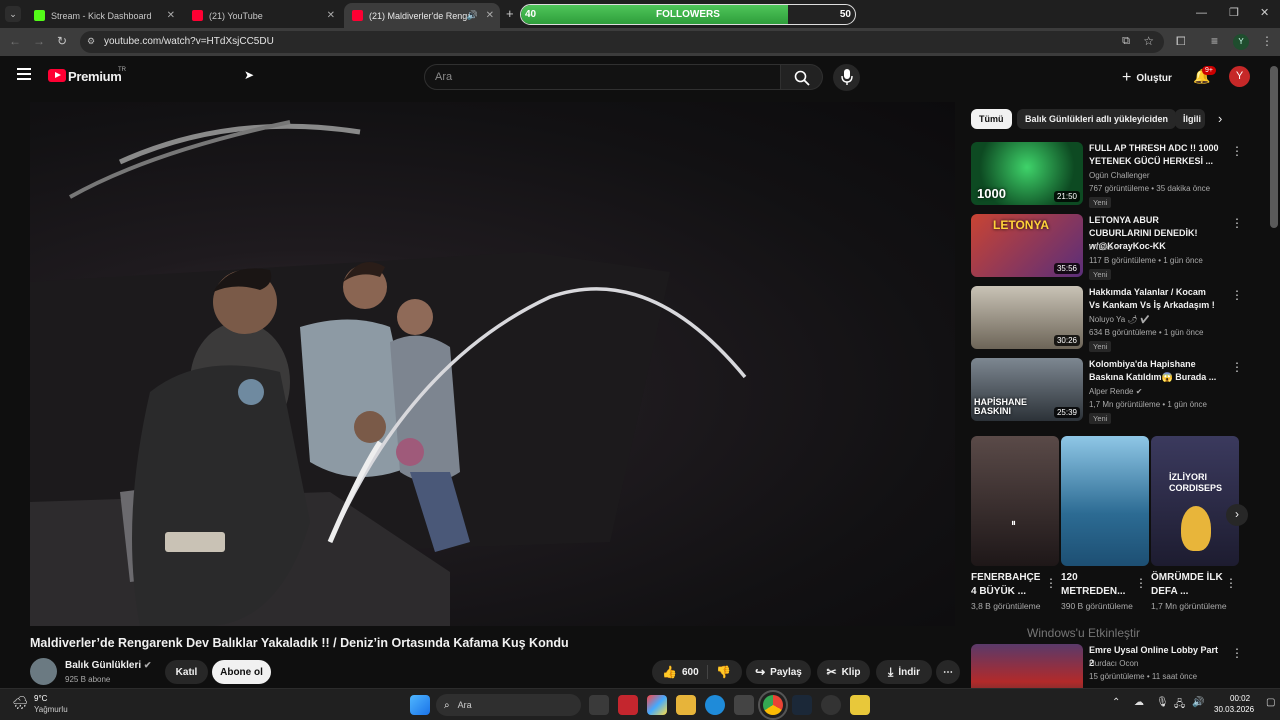  Describe the element at coordinates (831, 705) in the screenshot. I see `obs-icon` at that location.